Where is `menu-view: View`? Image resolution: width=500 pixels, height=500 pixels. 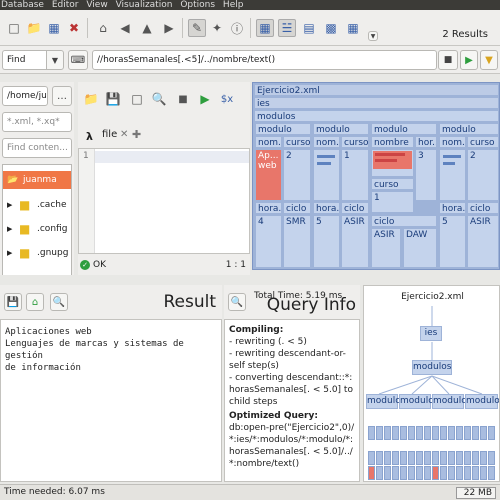
menu-view: View is located at coordinates (96, 5).